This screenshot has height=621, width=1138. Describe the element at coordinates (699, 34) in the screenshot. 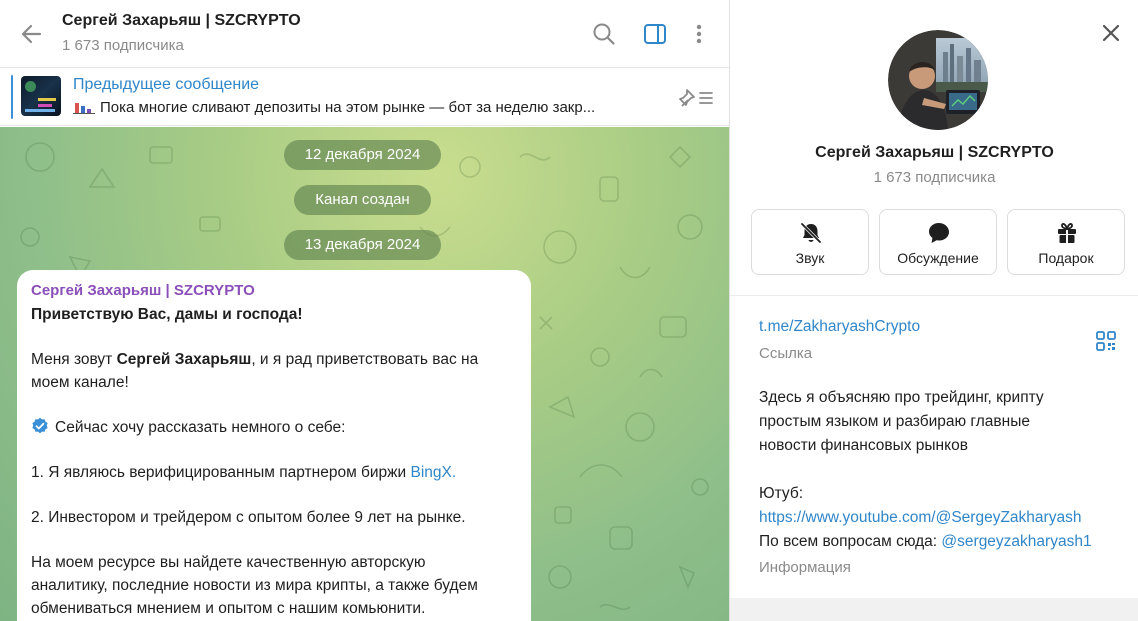

I see `more-options-icon` at that location.